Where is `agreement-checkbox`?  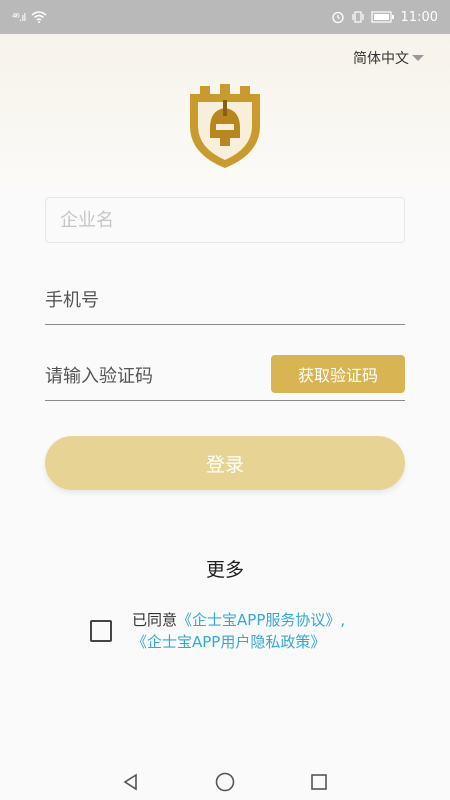
agreement-checkbox is located at coordinates (101, 631).